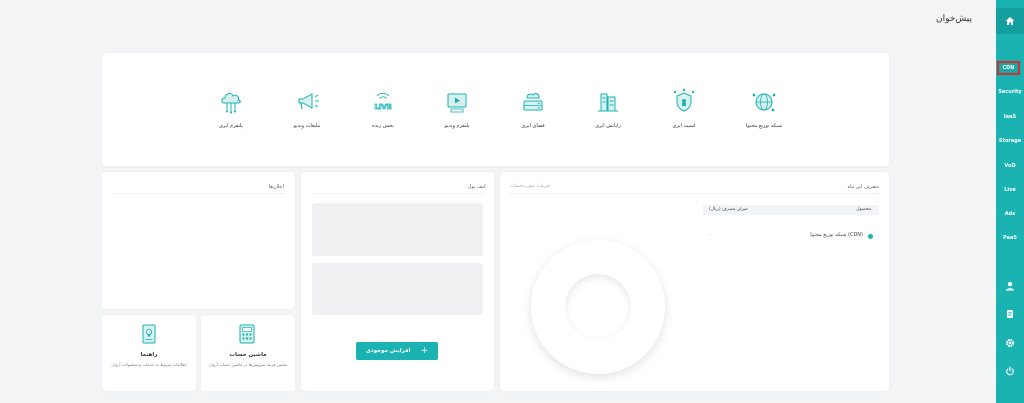 This screenshot has width=1024, height=403. Describe the element at coordinates (1010, 92) in the screenshot. I see `sidebar-item-security: Security` at that location.